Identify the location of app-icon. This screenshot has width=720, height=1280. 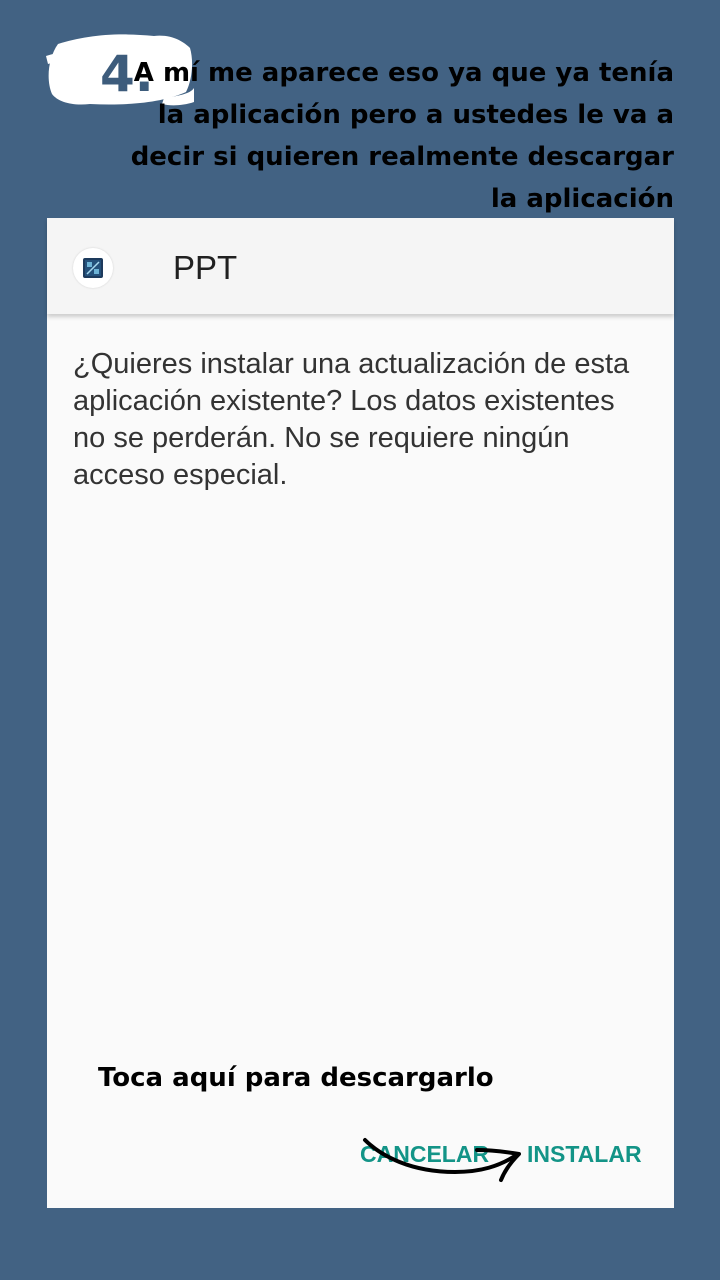
(93, 268).